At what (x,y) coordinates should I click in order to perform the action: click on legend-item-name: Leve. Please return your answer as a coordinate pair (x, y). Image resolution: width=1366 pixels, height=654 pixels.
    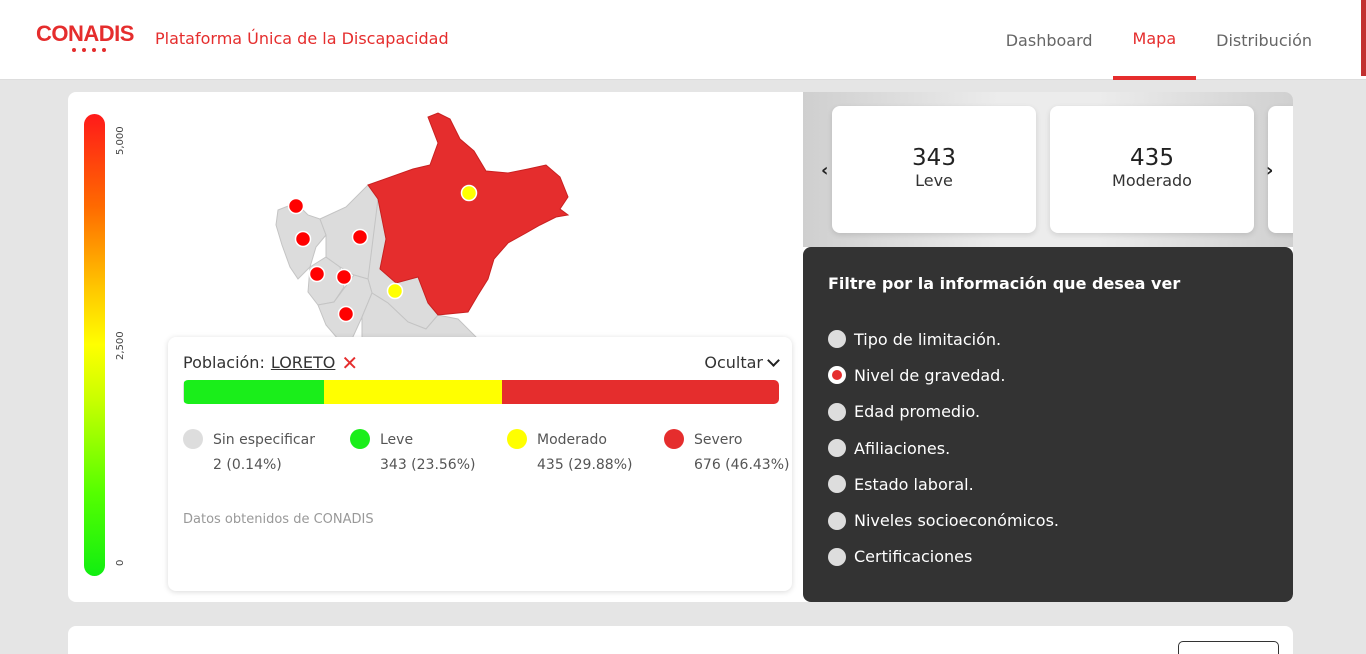
    Looking at the image, I should click on (397, 440).